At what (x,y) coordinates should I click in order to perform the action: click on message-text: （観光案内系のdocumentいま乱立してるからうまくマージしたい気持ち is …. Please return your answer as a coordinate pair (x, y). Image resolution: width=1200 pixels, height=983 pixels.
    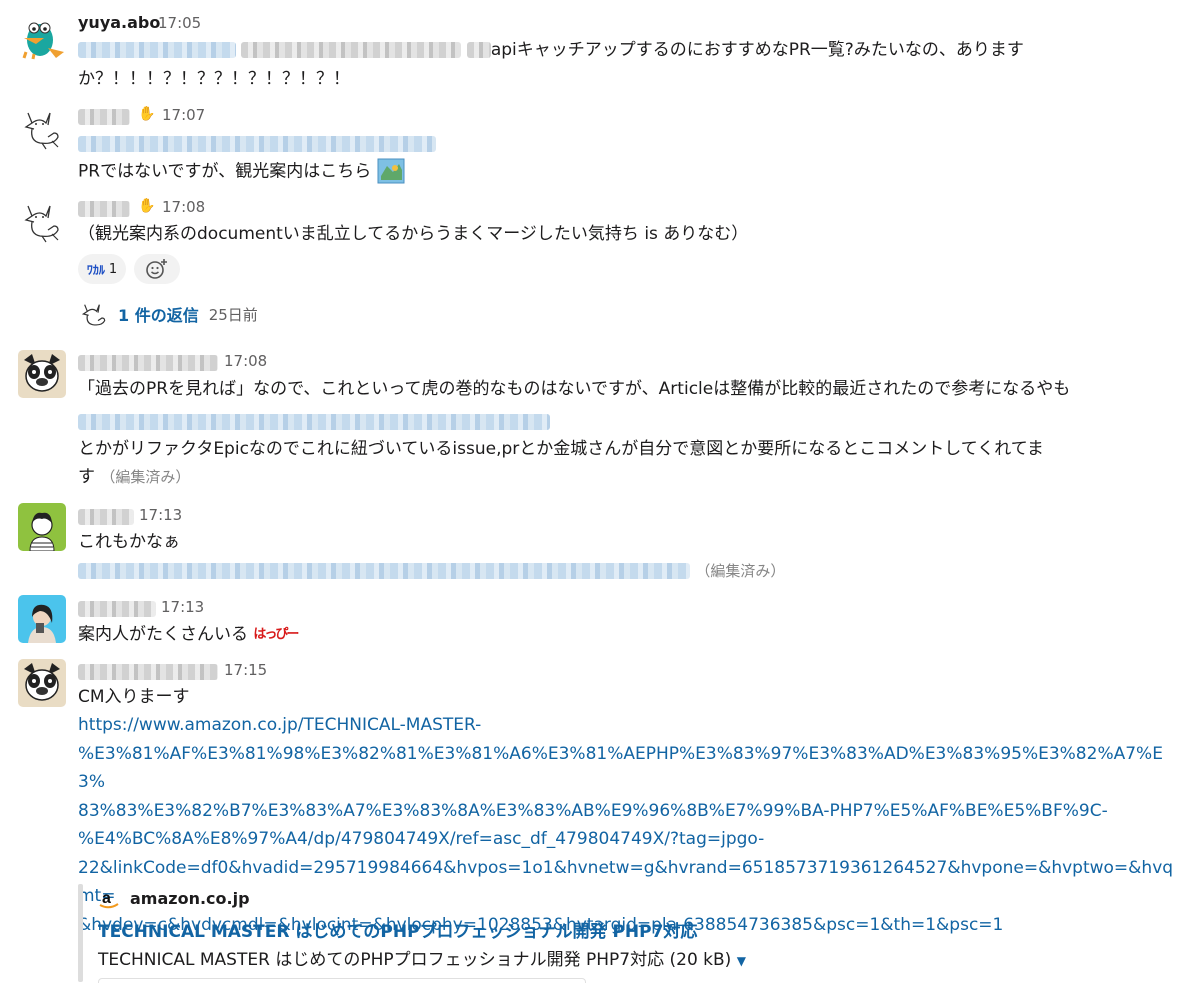
    Looking at the image, I should click on (413, 234).